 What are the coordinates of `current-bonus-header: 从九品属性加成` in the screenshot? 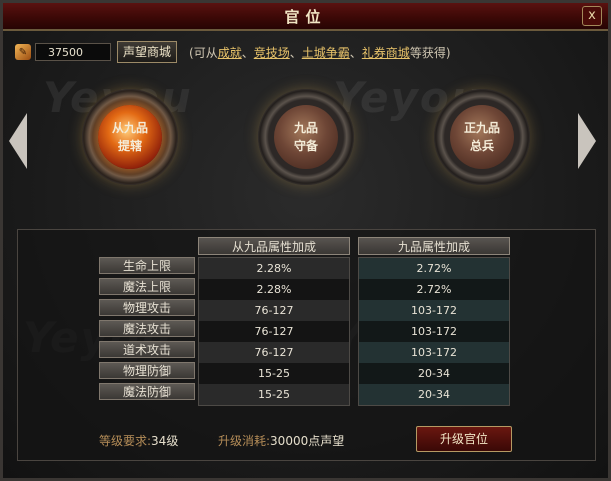 It's located at (274, 246).